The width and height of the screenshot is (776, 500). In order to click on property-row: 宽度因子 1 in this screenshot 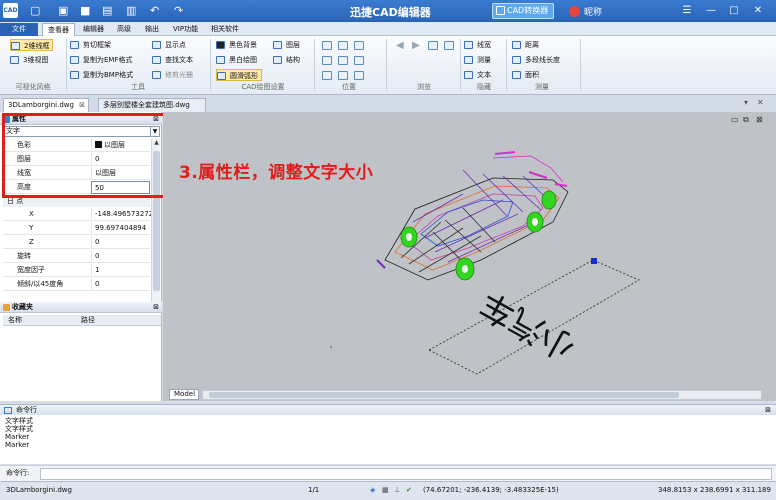, I will do `click(76, 270)`.